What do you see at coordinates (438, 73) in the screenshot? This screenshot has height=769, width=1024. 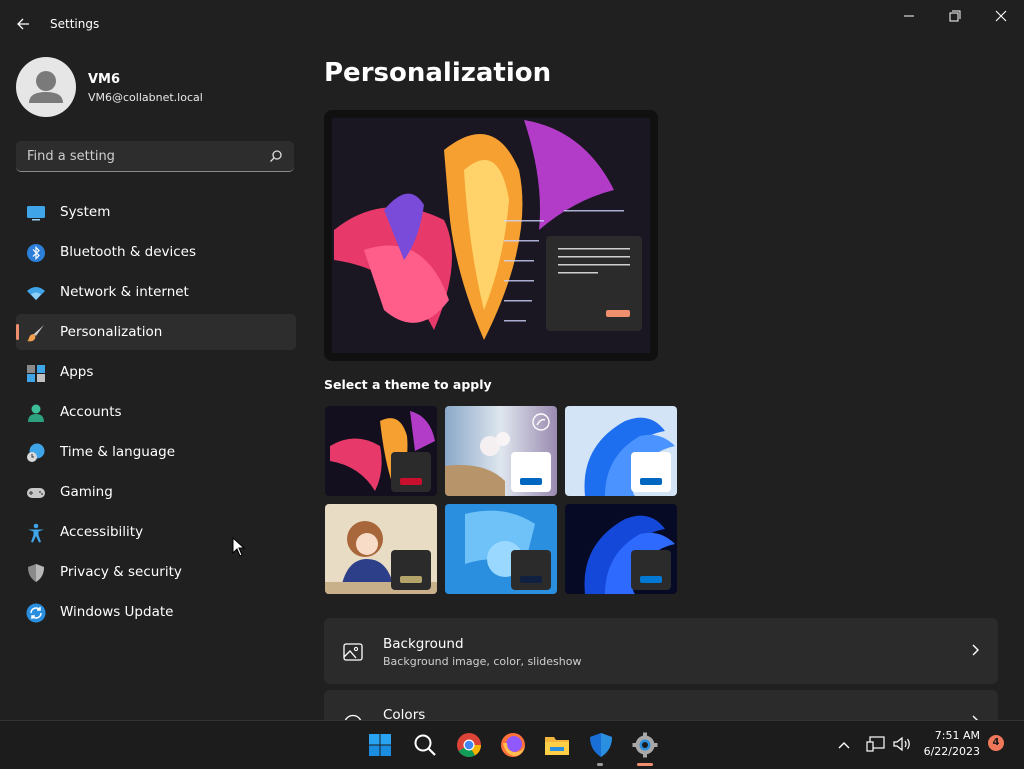 I see `page-title: Personalization` at bounding box center [438, 73].